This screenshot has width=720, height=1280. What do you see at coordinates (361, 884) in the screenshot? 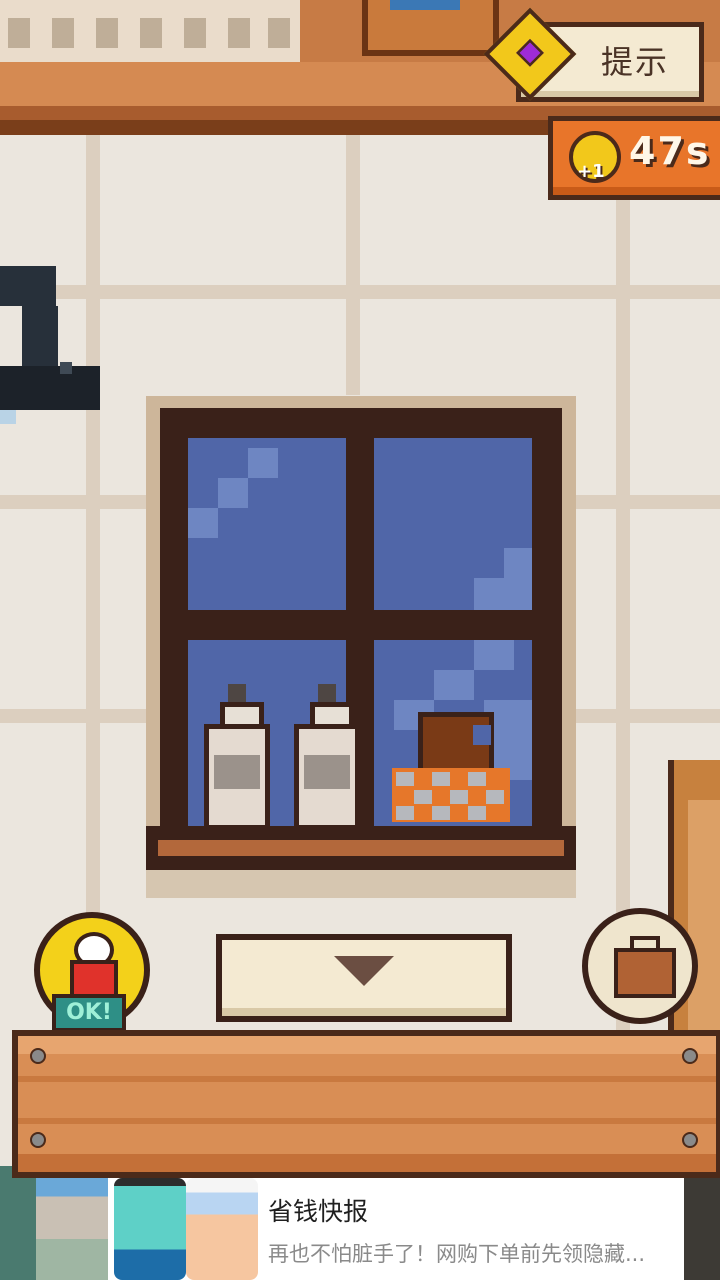
I see `sill-shadow` at bounding box center [361, 884].